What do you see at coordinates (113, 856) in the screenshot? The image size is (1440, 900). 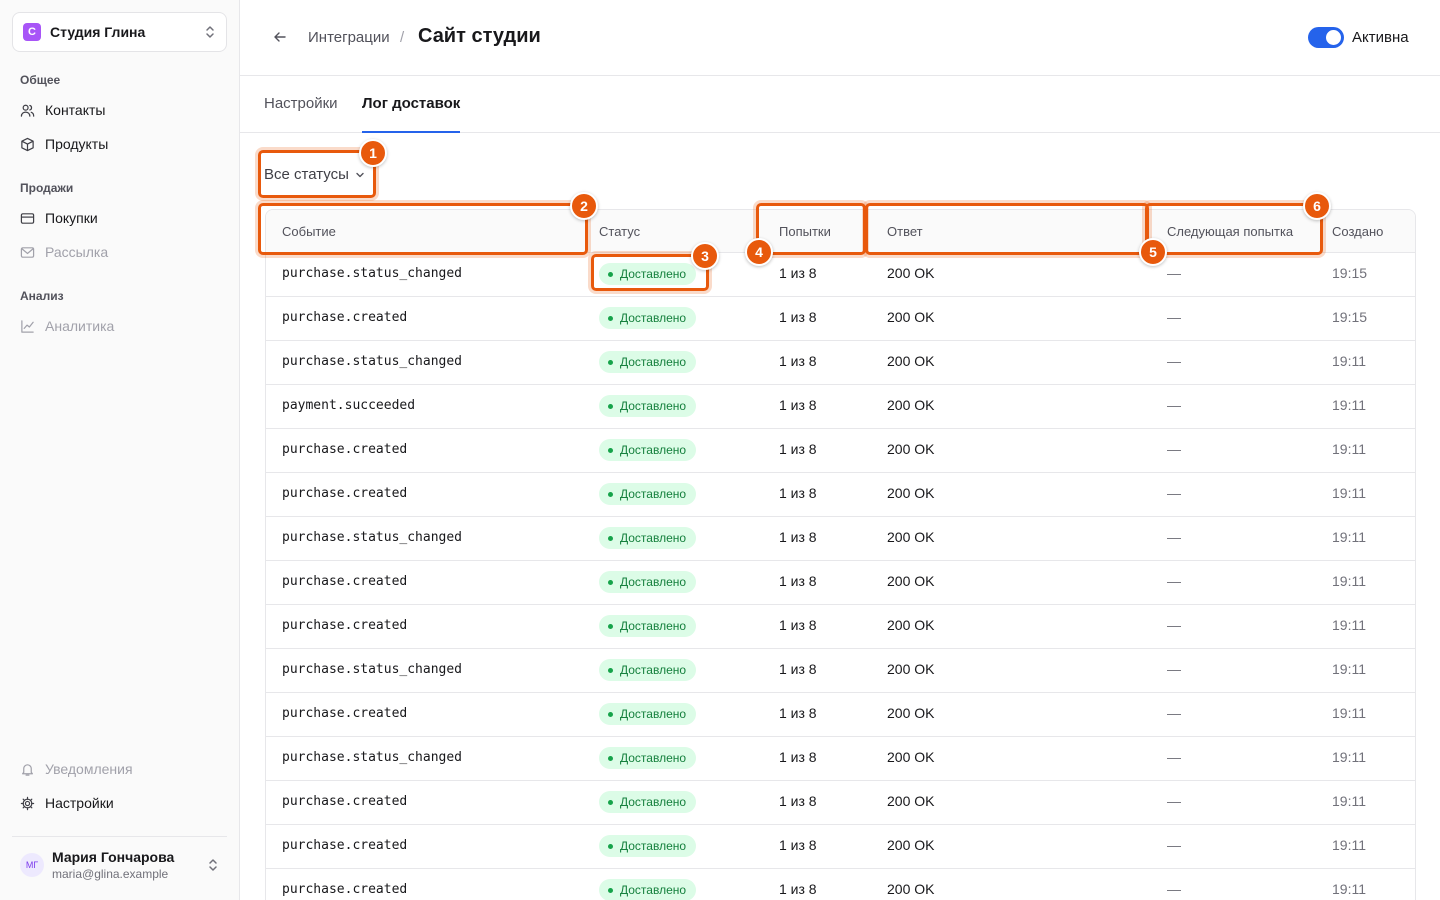 I see `user-name: Мария Гончарова` at bounding box center [113, 856].